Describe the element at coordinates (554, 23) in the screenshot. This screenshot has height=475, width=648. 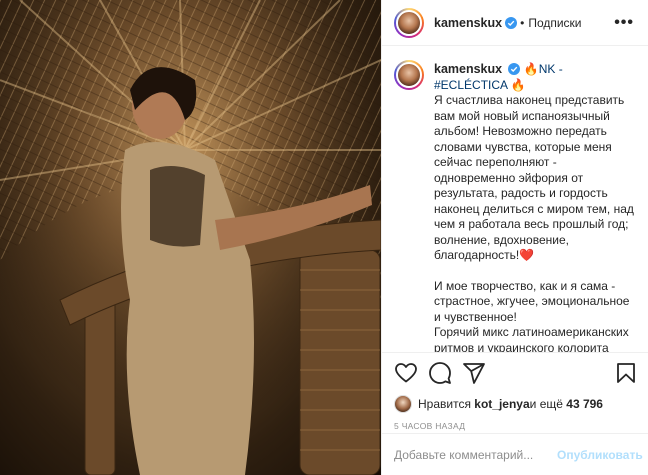
I see `following-button: Подписки` at that location.